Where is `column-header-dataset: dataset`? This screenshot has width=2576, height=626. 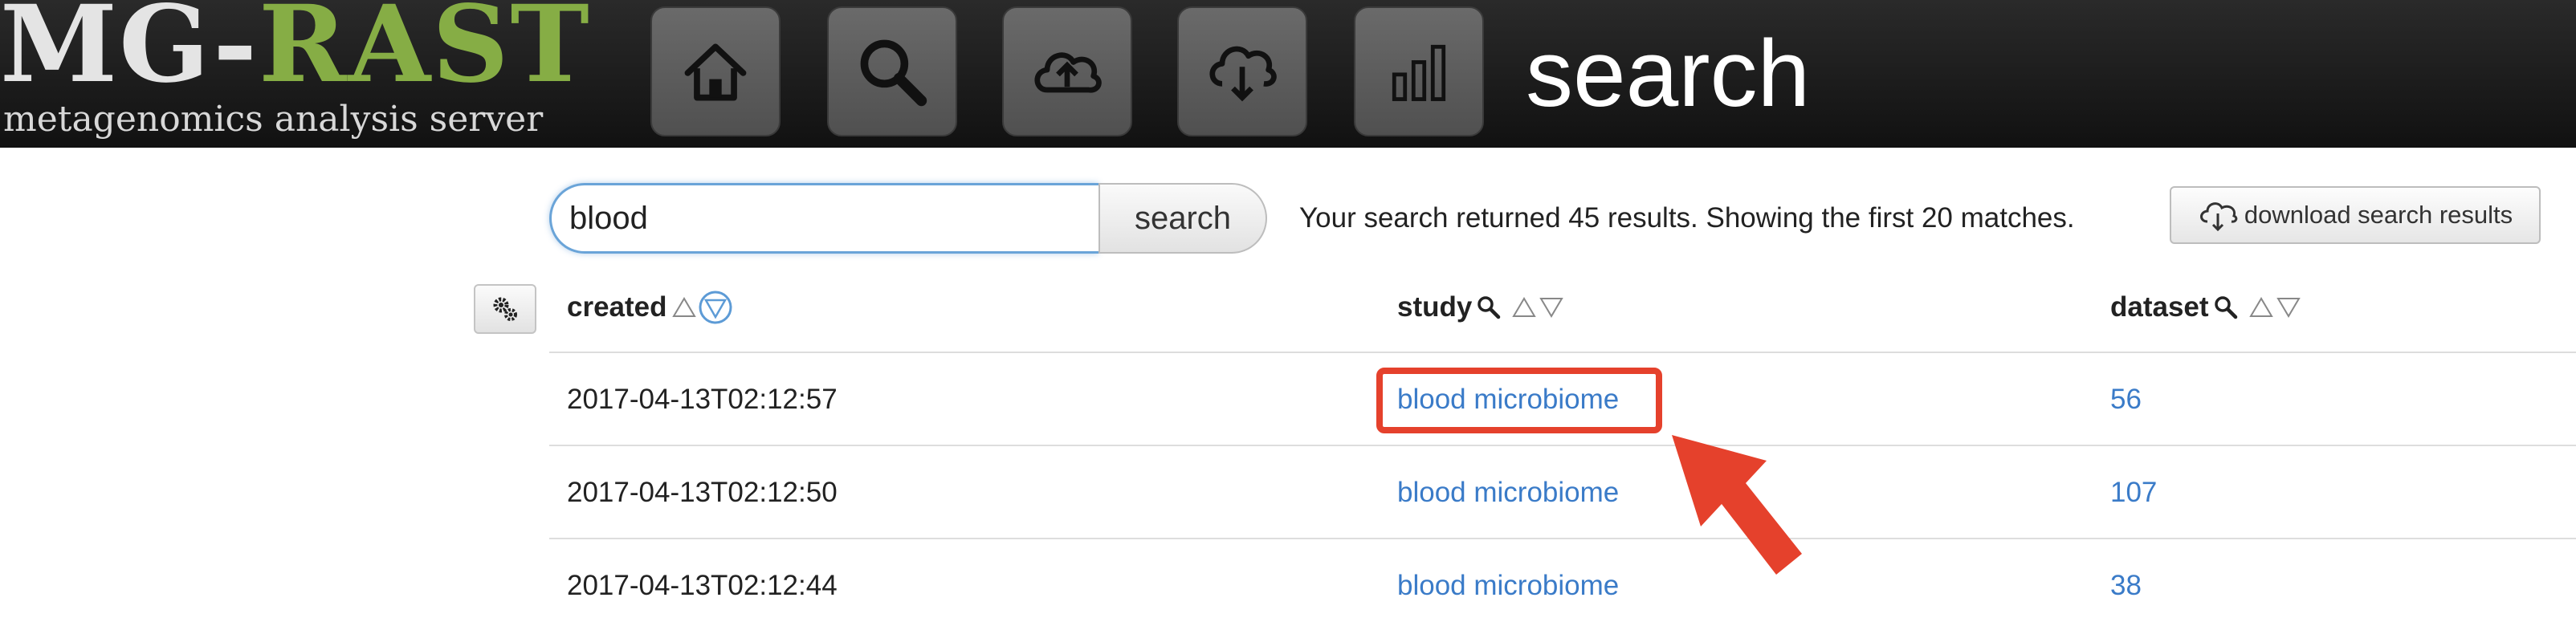 column-header-dataset: dataset is located at coordinates (2206, 307).